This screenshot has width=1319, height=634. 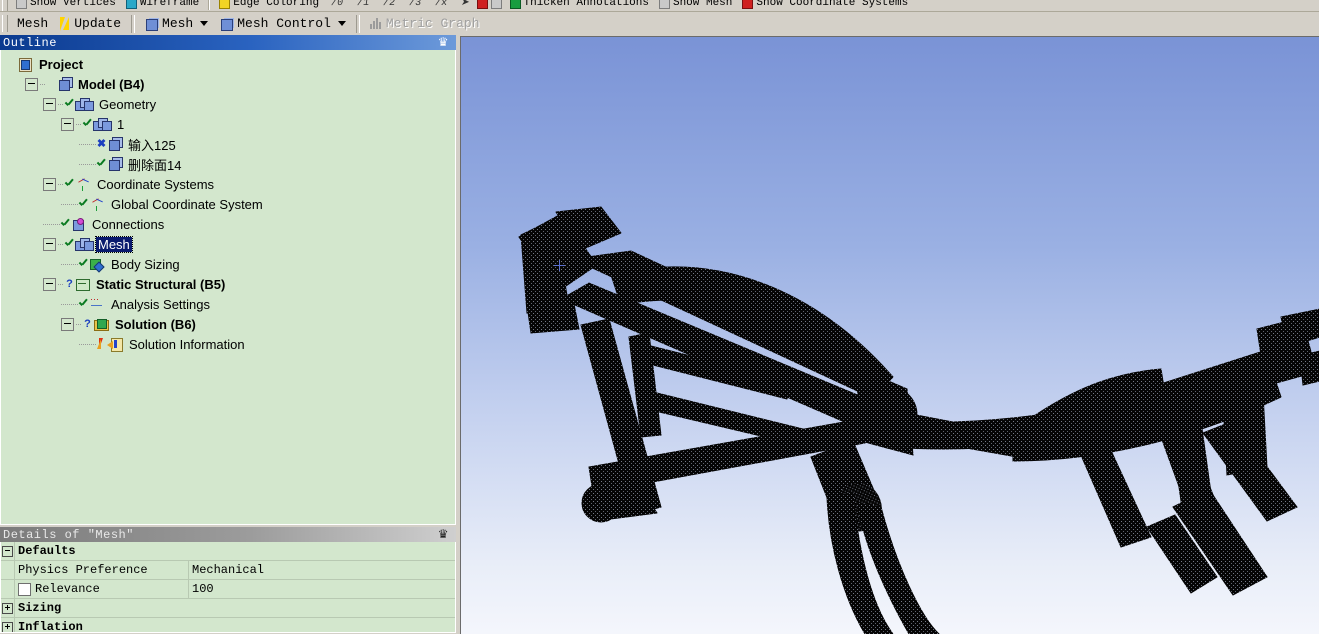 What do you see at coordinates (160, 304) in the screenshot?
I see `outline-node-label: Analysis Settings` at bounding box center [160, 304].